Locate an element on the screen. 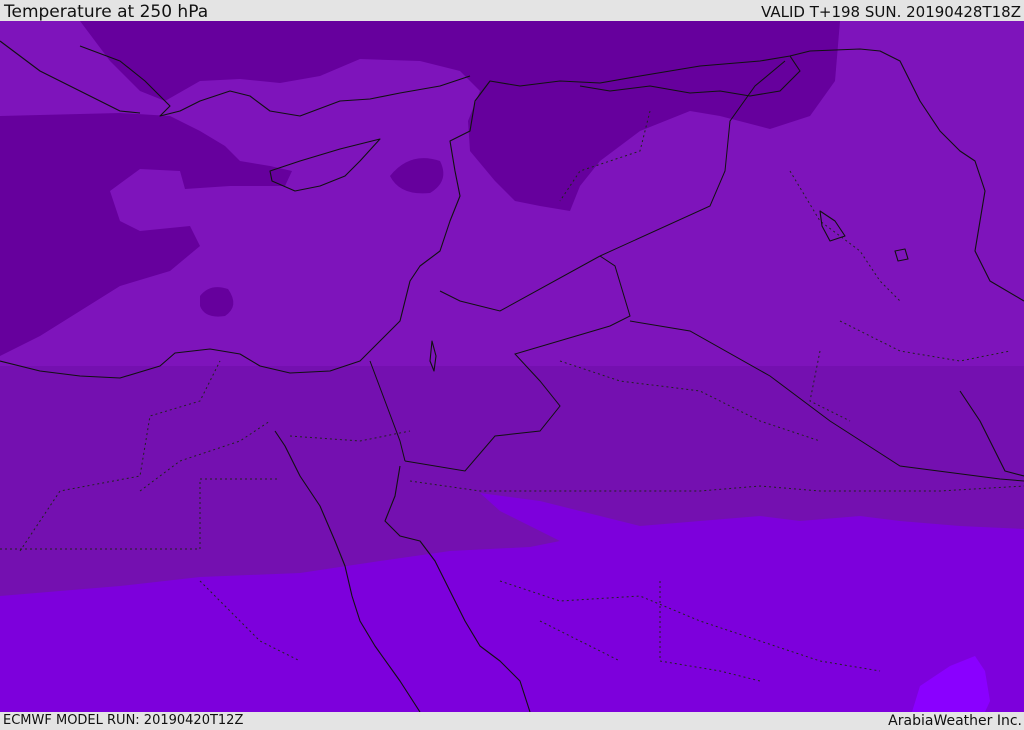 This screenshot has width=1024, height=730. valid-time: VALID T+198 SUN. 20190428T18Z is located at coordinates (891, 12).